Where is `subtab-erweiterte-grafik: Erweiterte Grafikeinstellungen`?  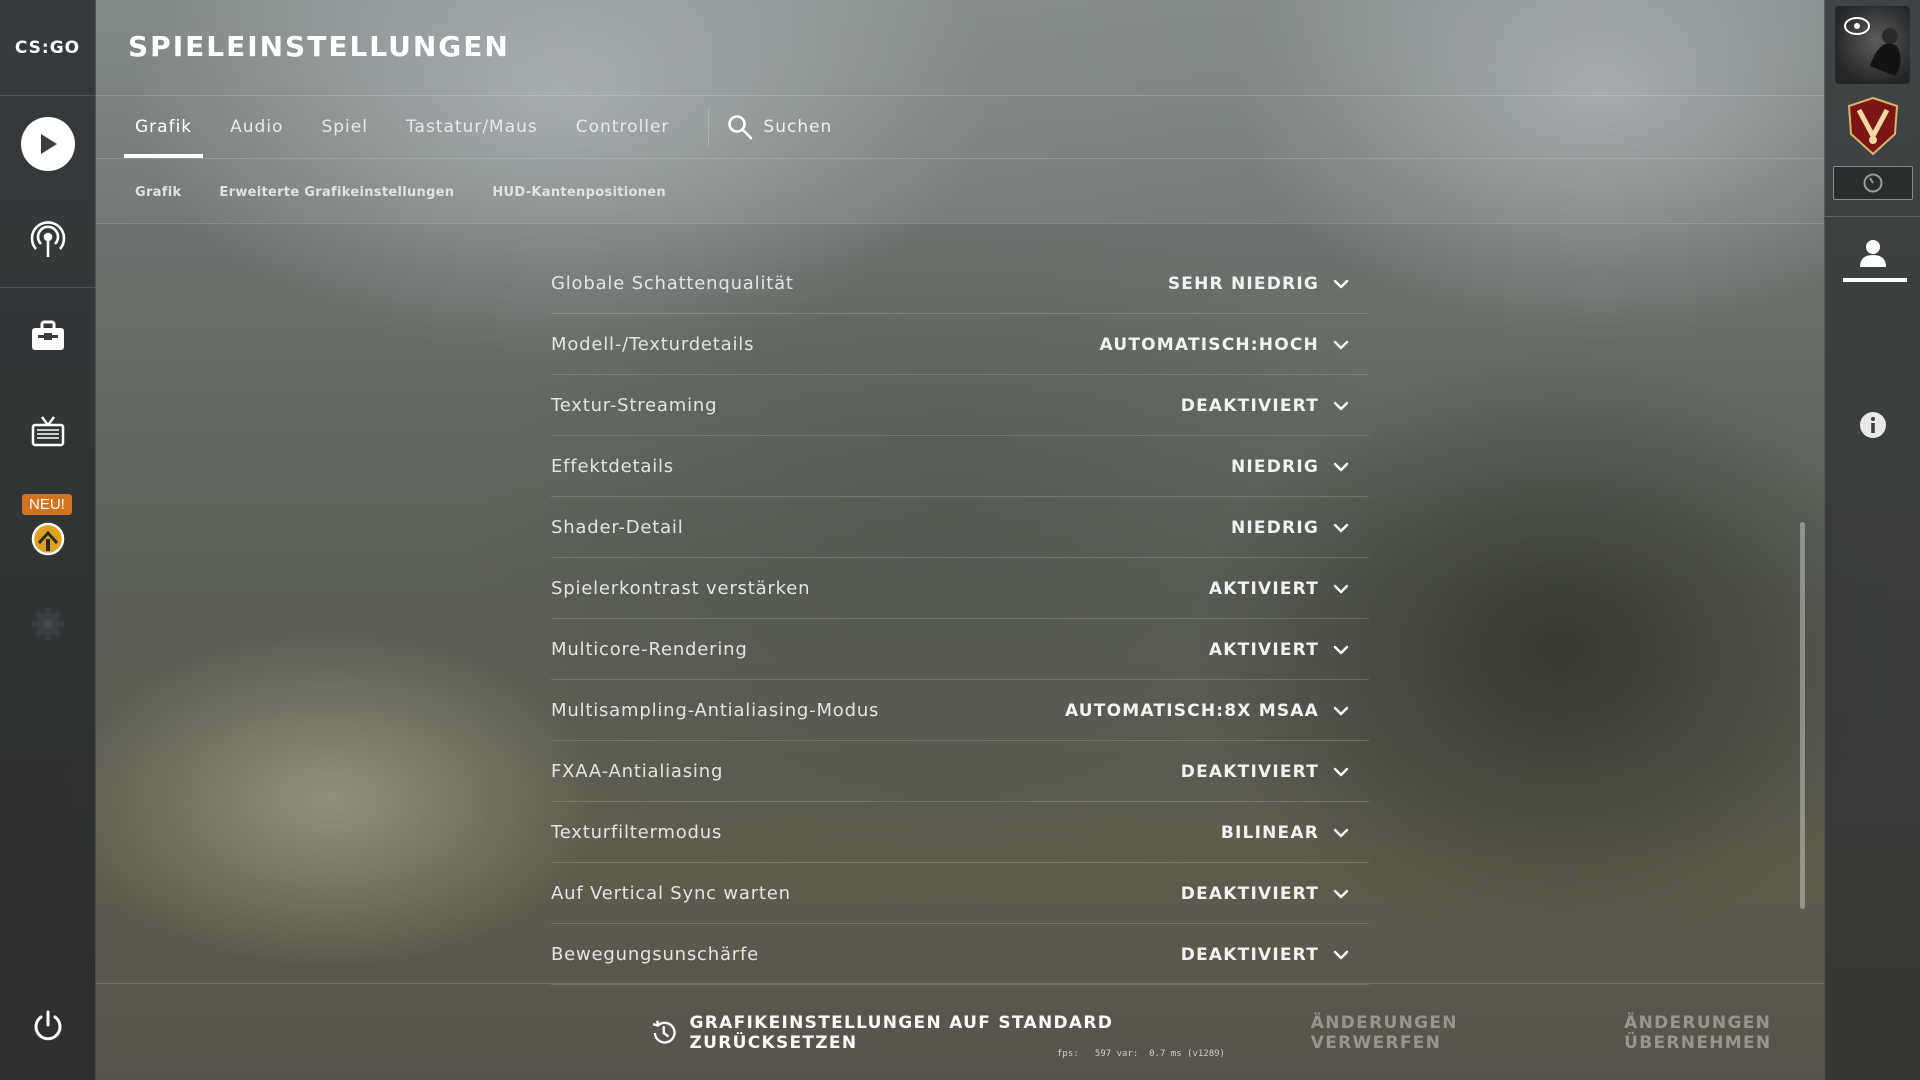 subtab-erweiterte-grafik: Erweiterte Grafikeinstellungen is located at coordinates (336, 192).